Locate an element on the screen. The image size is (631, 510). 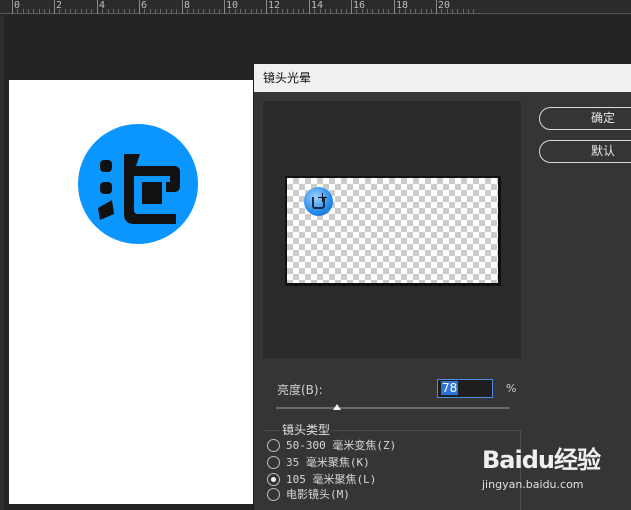
horizontal-ruler: 0 2 4 6 8 10 12 14 16 18 20 is located at coordinates (315, 7).